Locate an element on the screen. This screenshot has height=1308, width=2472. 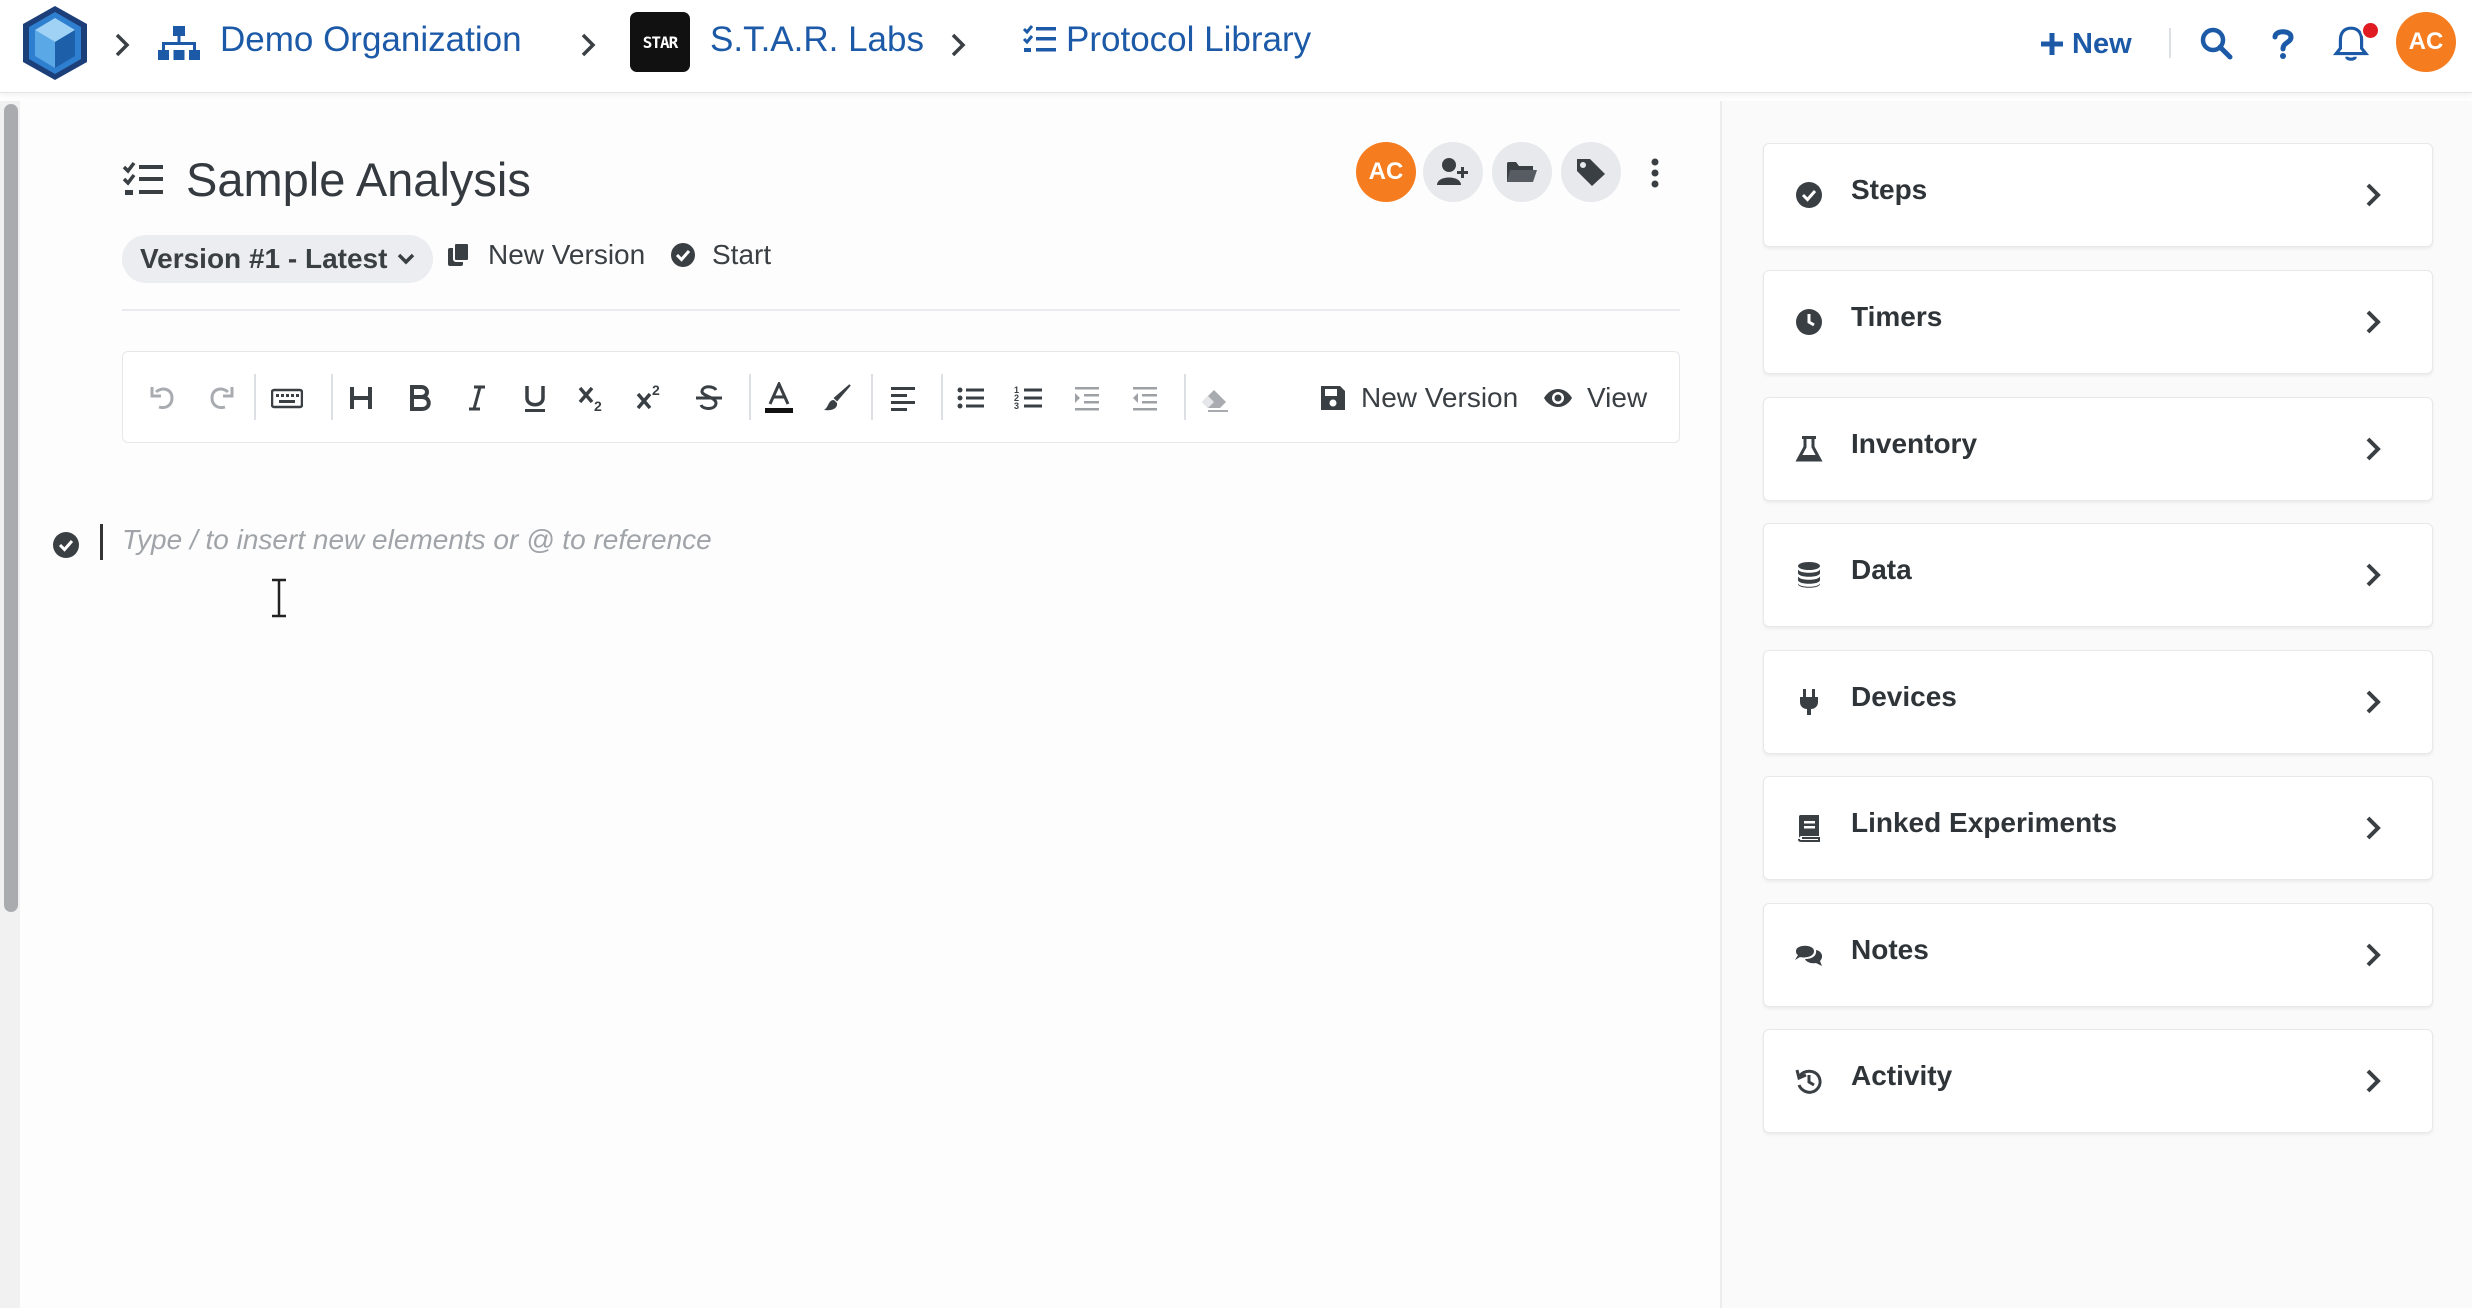
subscript-icon: 2 is located at coordinates (593, 398).